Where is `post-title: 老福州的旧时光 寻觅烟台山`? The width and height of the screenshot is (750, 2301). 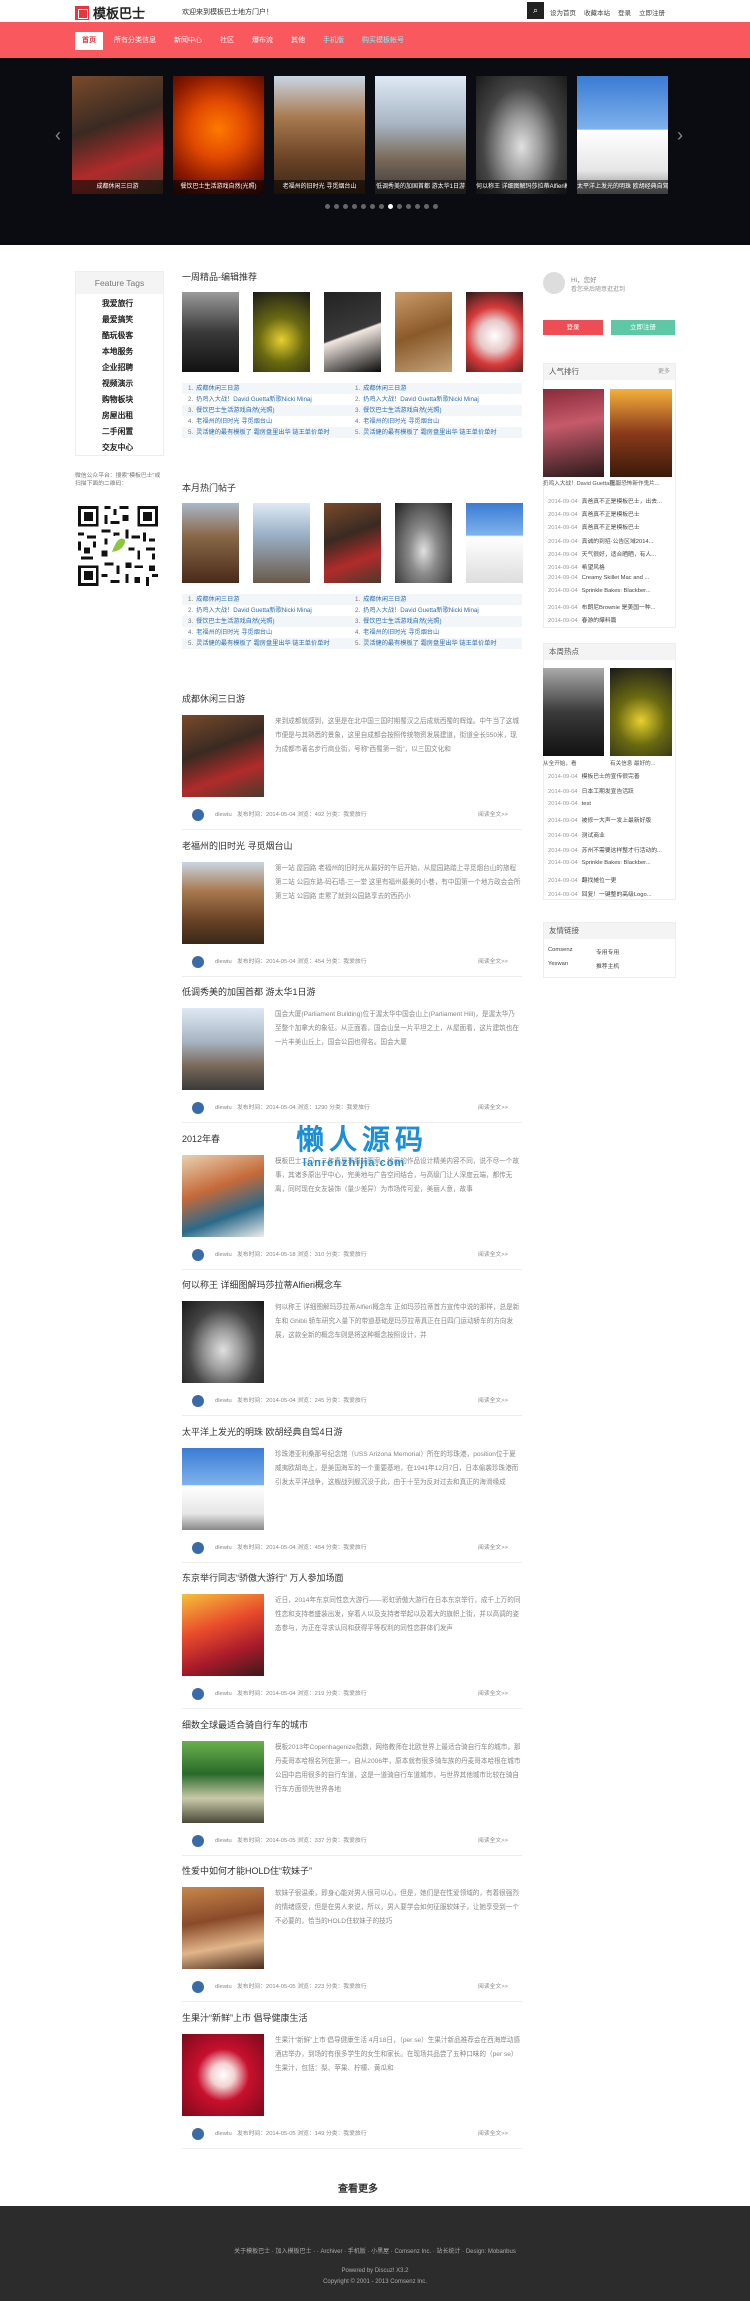
post-title: 老福州的旧时光 寻觅烟台山 is located at coordinates (352, 846).